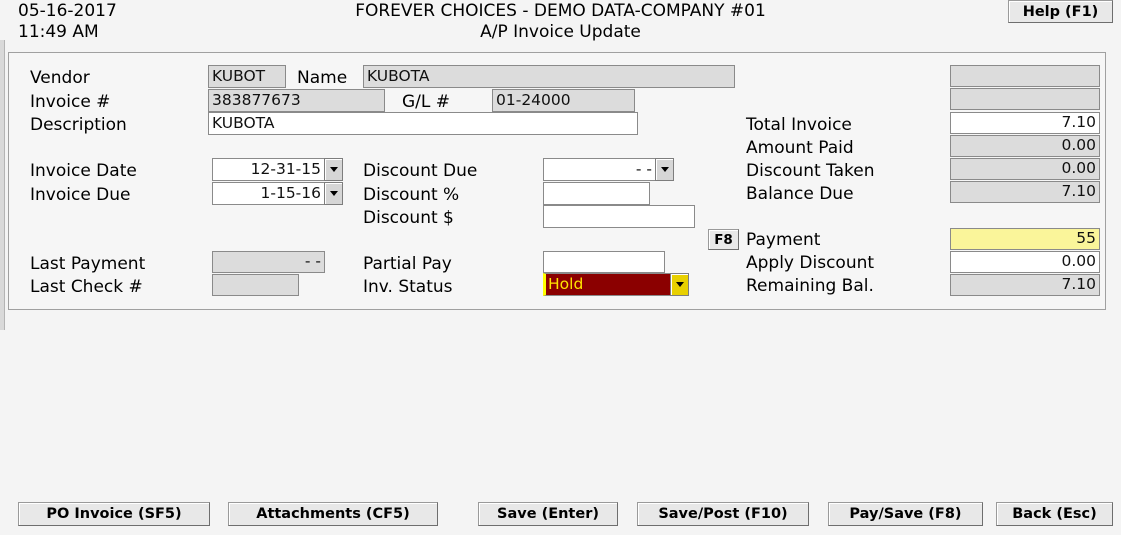 This screenshot has width=1121, height=535. I want to click on vendor-name-input: KUBOTA, so click(549, 76).